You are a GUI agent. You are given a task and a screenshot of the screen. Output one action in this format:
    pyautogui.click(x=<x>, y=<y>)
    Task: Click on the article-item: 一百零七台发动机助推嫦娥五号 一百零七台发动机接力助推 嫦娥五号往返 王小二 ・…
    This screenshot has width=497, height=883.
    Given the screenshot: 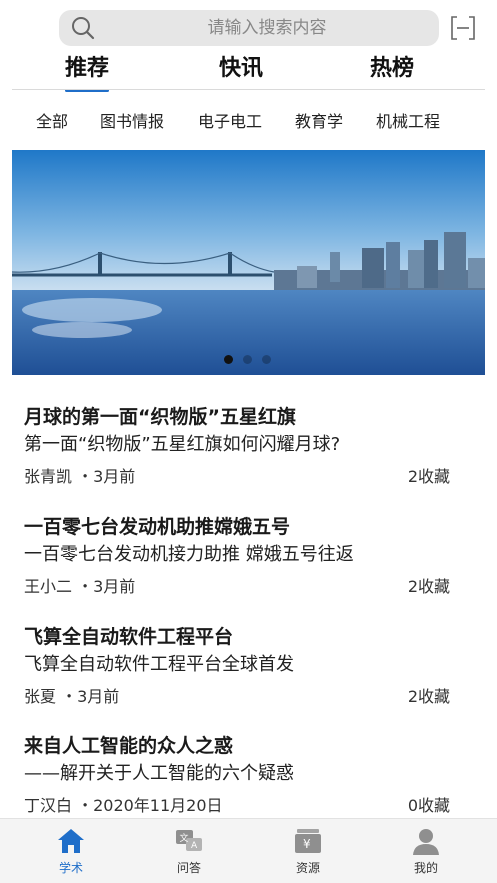 What is the action you would take?
    pyautogui.click(x=244, y=562)
    